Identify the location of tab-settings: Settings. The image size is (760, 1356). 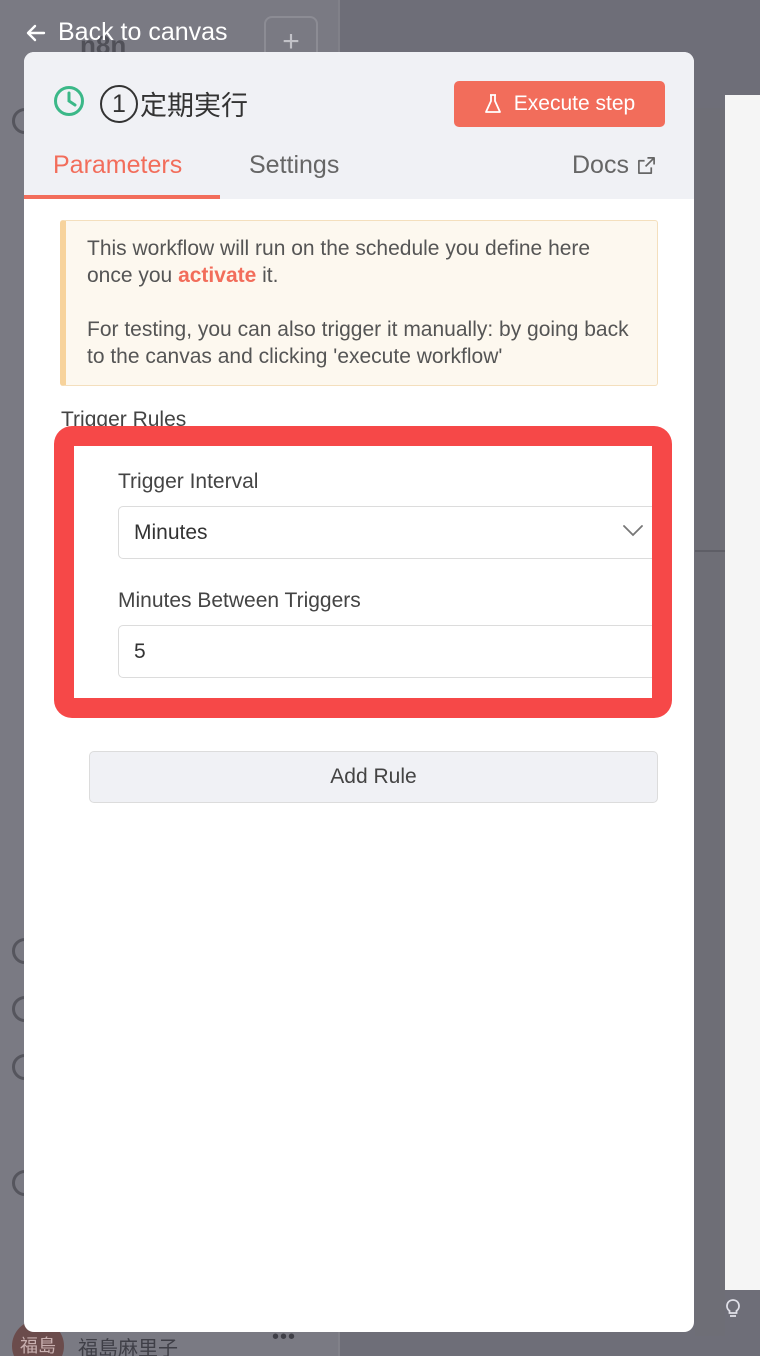
(294, 165).